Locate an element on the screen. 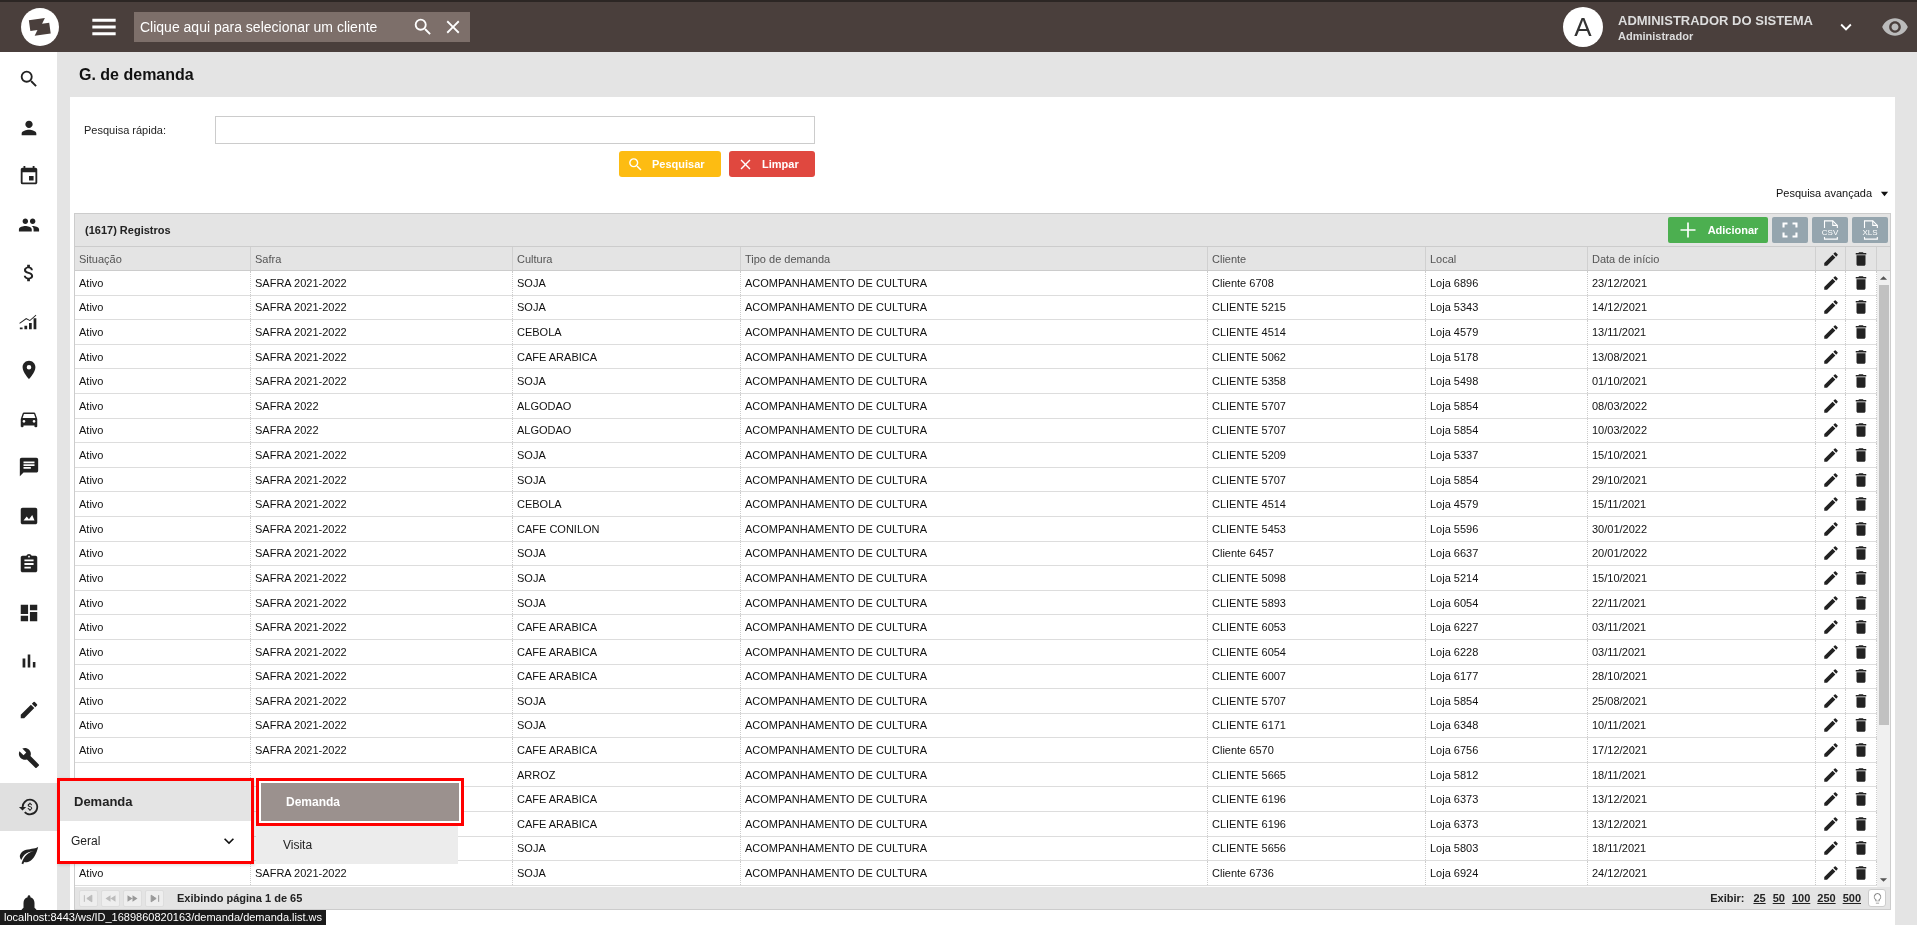 This screenshot has width=1917, height=925. table-cell: 13/08/2021 is located at coordinates (1620, 356).